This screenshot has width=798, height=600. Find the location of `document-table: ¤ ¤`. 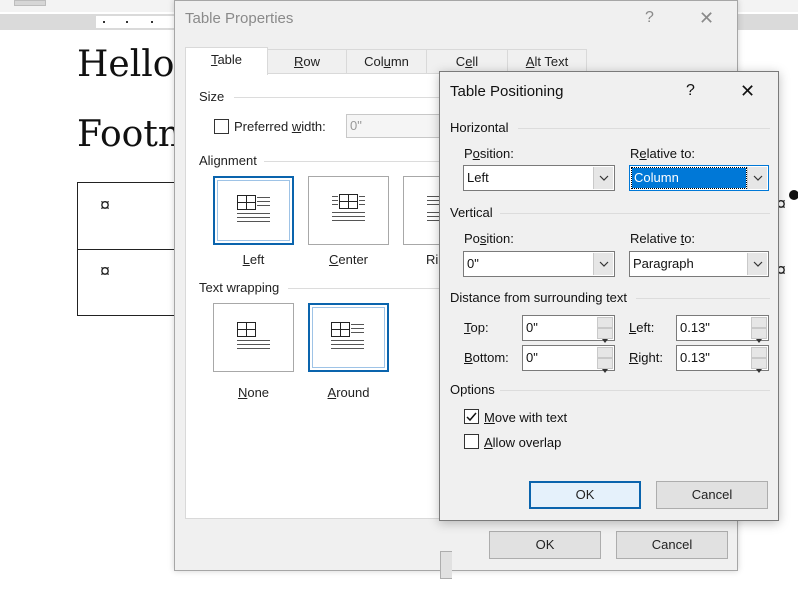

document-table: ¤ ¤ is located at coordinates (127, 249).